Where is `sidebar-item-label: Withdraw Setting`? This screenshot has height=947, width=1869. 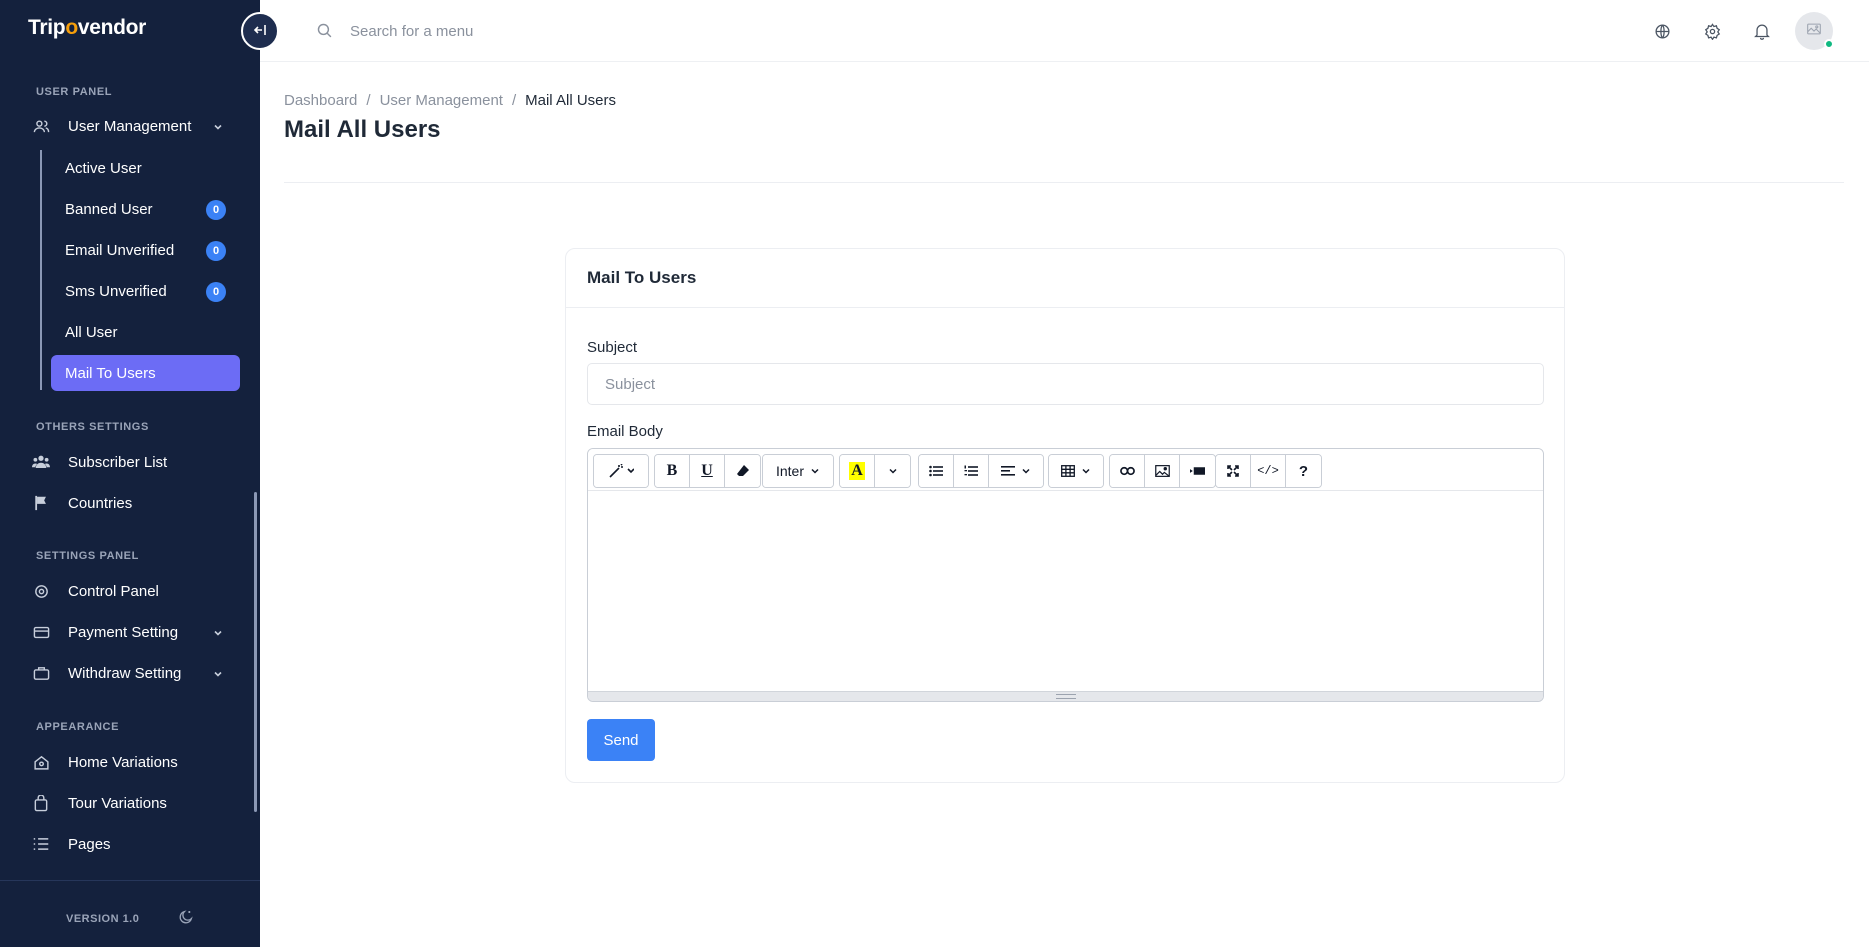
sidebar-item-label: Withdraw Setting is located at coordinates (125, 673).